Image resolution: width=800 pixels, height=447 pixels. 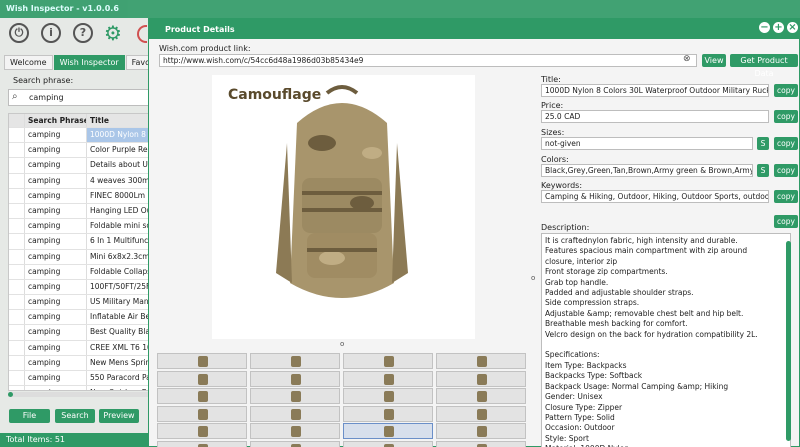 I want to click on tab-wish-inspector: Wish Inspector, so click(x=89, y=62).